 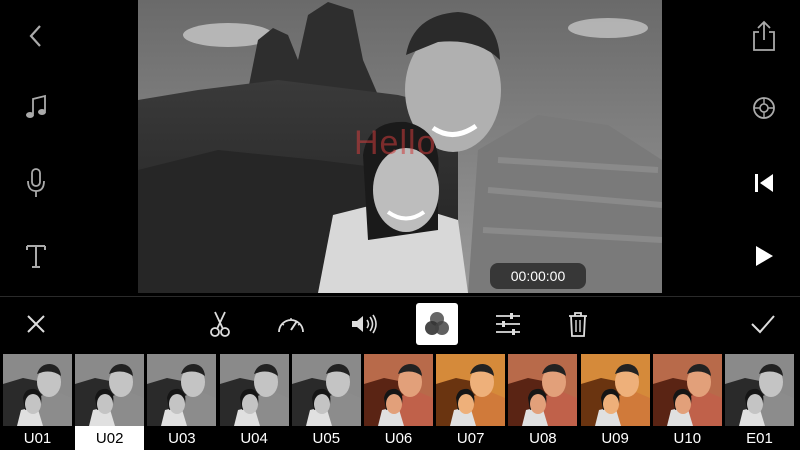 I want to click on microphone-icon, so click(x=36, y=182).